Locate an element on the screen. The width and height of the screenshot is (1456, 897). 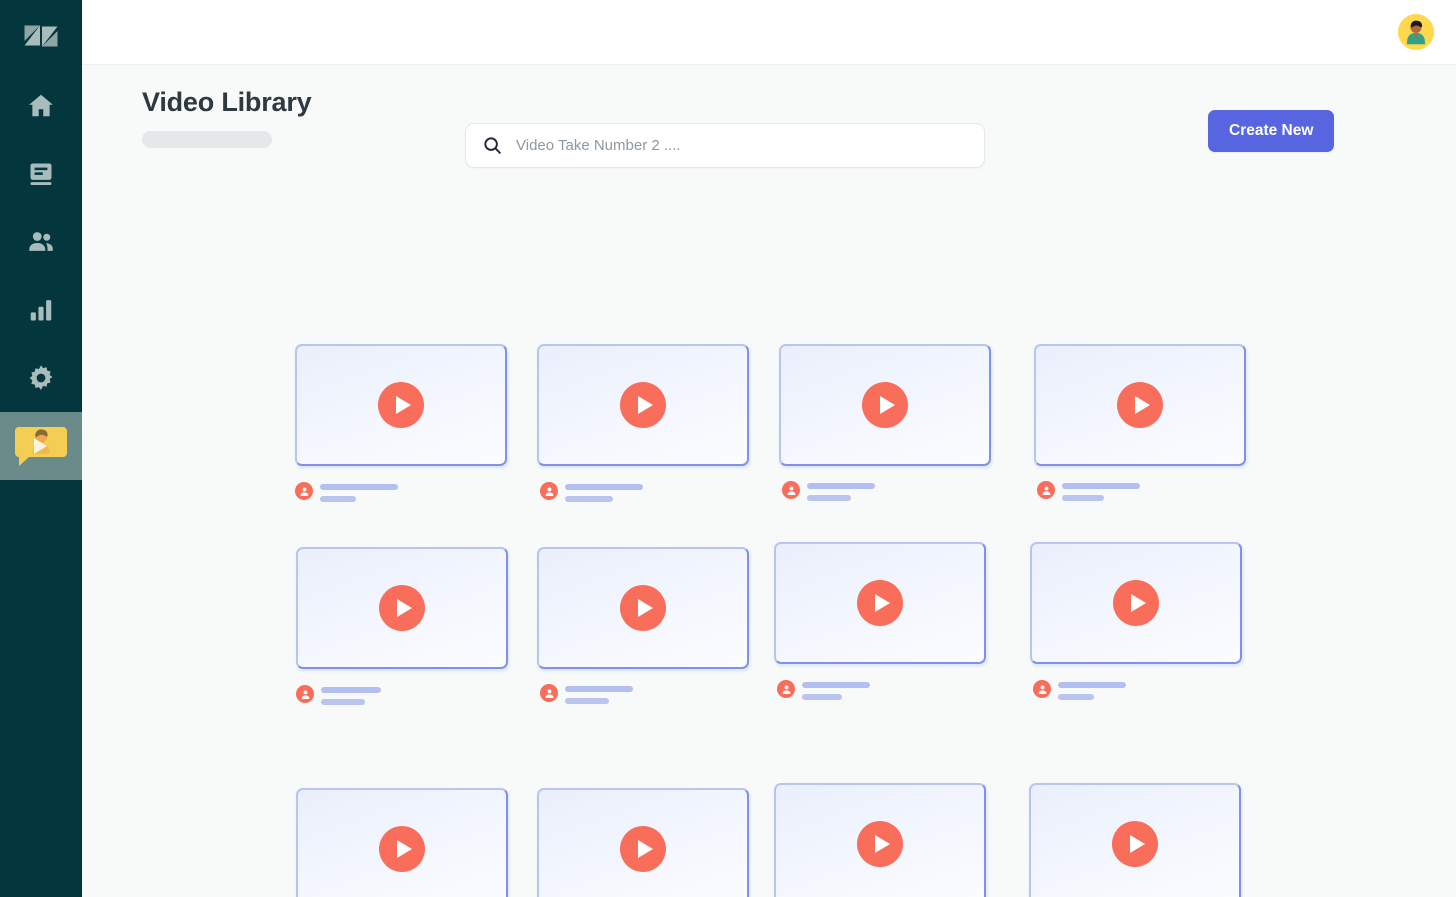
topbar is located at coordinates (769, 32).